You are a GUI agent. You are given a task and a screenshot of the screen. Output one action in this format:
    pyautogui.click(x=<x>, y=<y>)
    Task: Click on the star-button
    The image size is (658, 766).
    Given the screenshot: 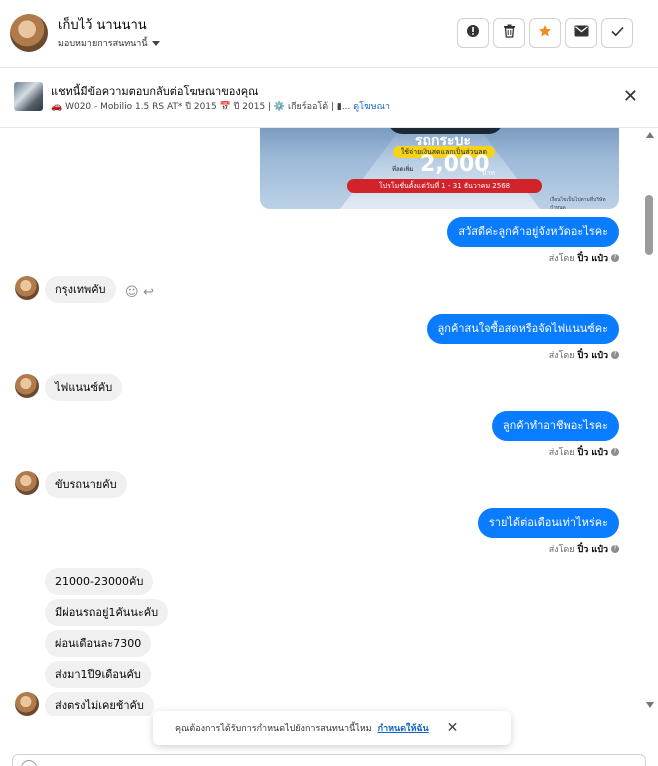 What is the action you would take?
    pyautogui.click(x=545, y=33)
    